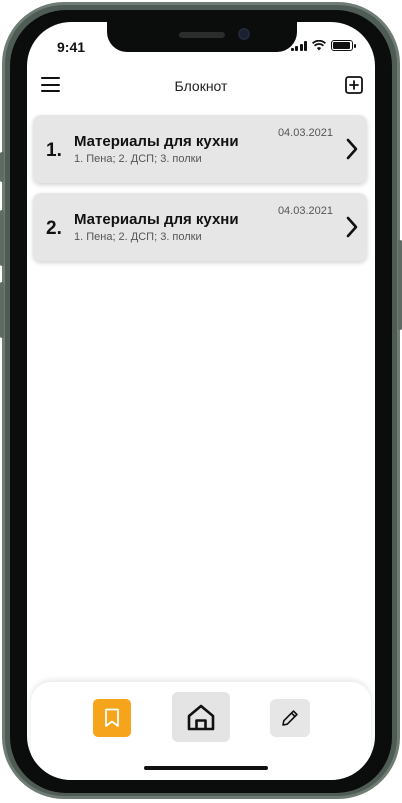 The image size is (402, 803). Describe the element at coordinates (298, 45) in the screenshot. I see `signal-icon` at that location.